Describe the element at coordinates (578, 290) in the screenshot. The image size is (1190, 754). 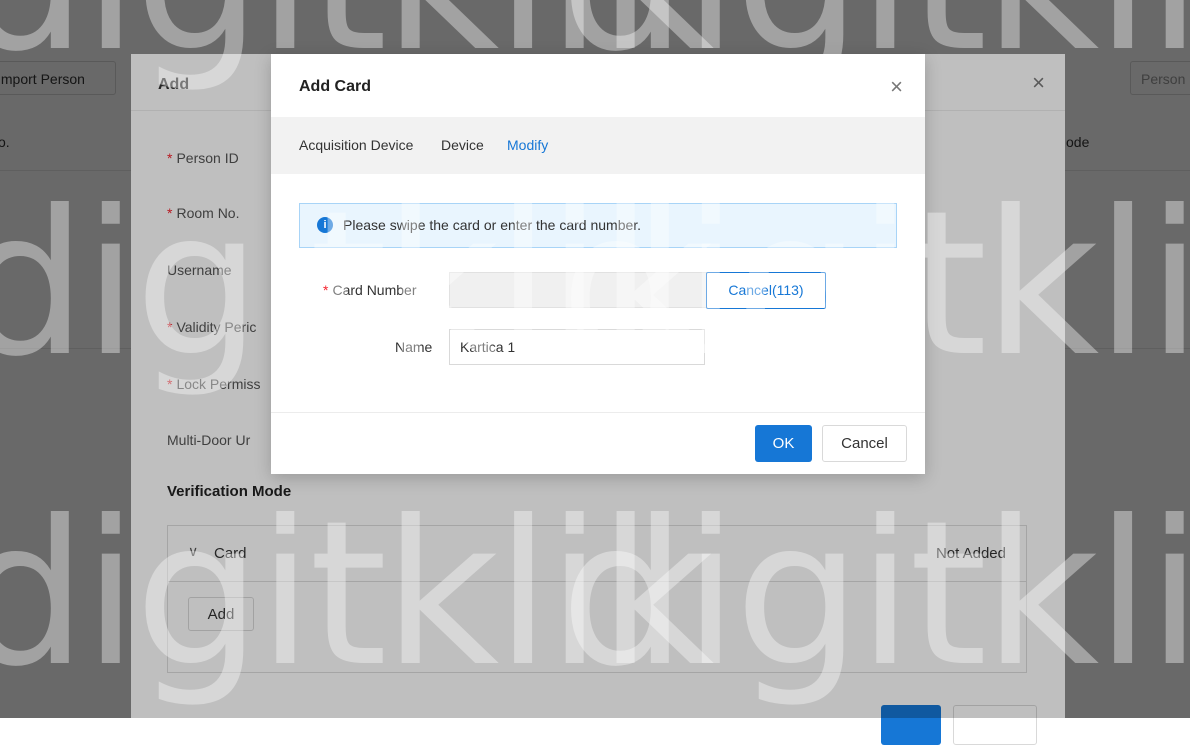
I see `card-number-input` at that location.